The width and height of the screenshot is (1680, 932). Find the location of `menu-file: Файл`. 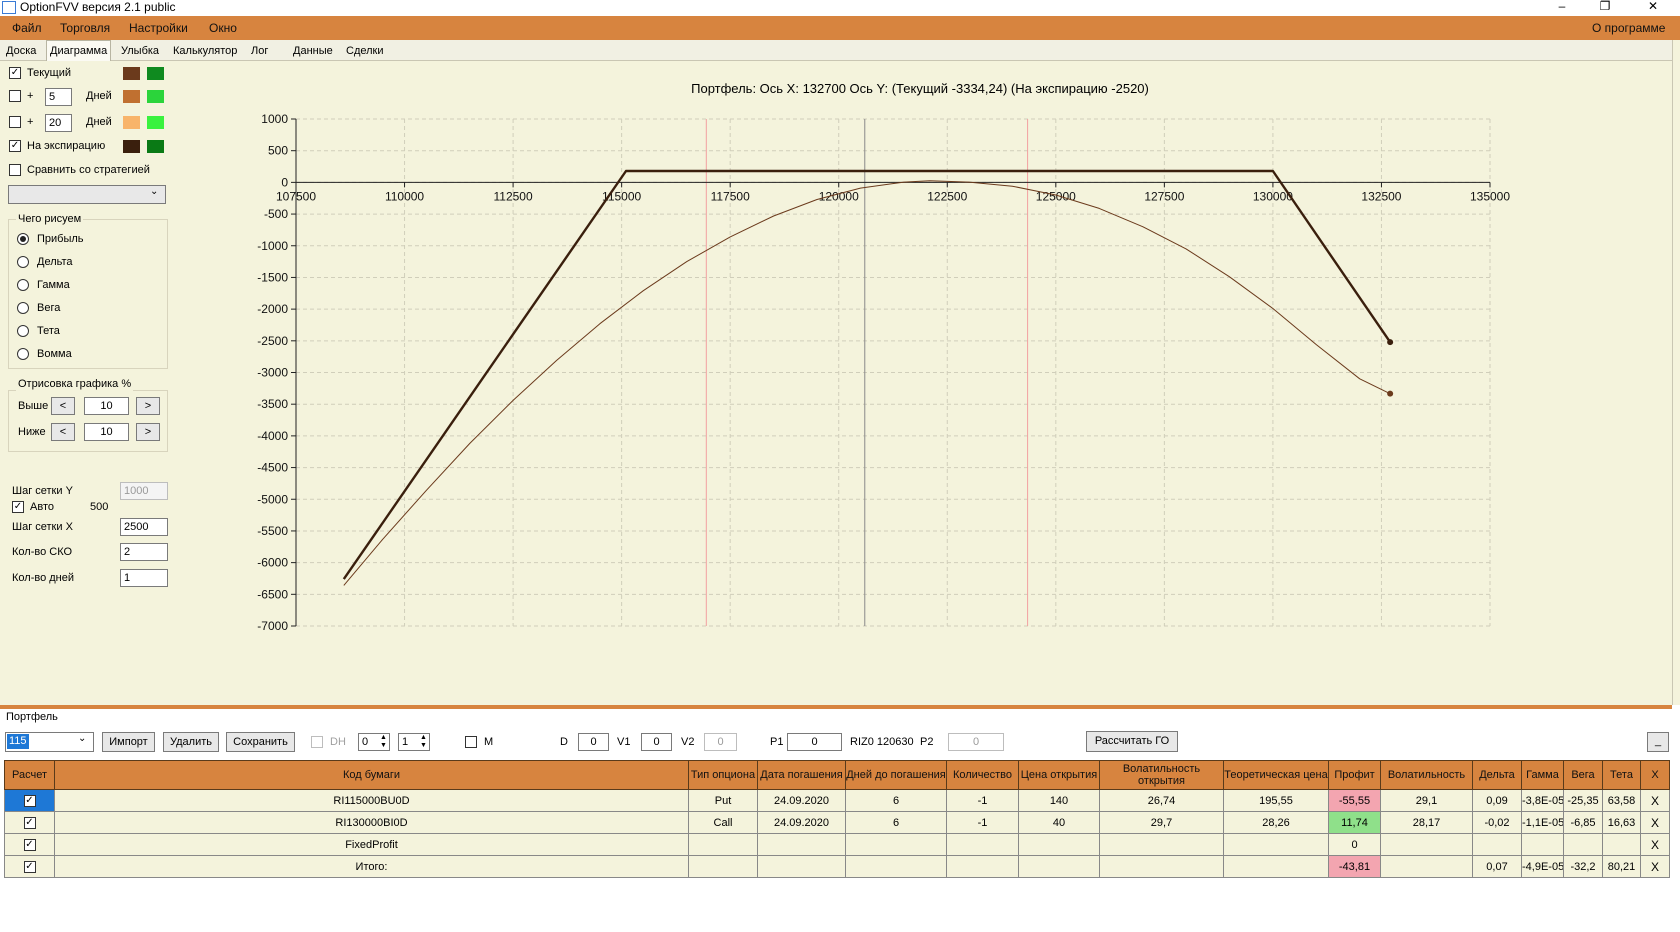

menu-file: Файл is located at coordinates (27, 28).